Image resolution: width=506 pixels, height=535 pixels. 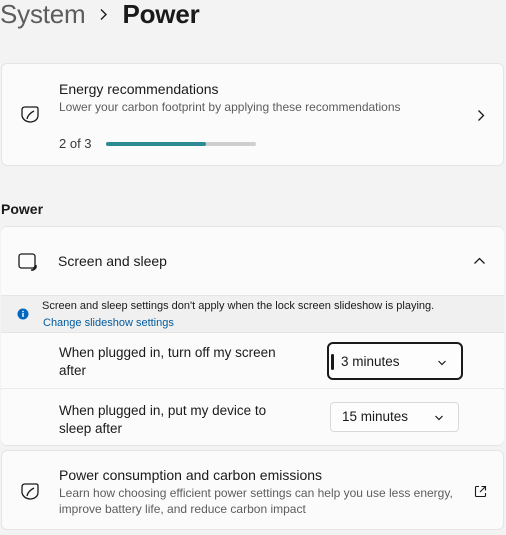 What do you see at coordinates (252, 261) in the screenshot?
I see `screen-sleep-header: Screen and sleep` at bounding box center [252, 261].